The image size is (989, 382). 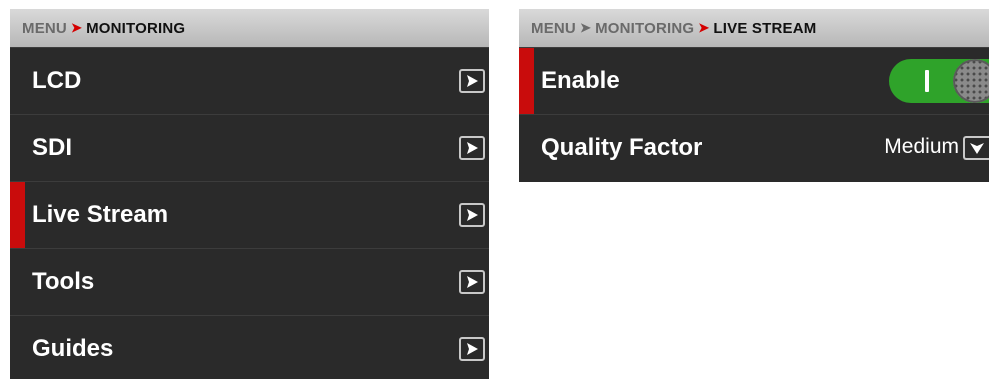 I want to click on toggle-knob, so click(x=971, y=81).